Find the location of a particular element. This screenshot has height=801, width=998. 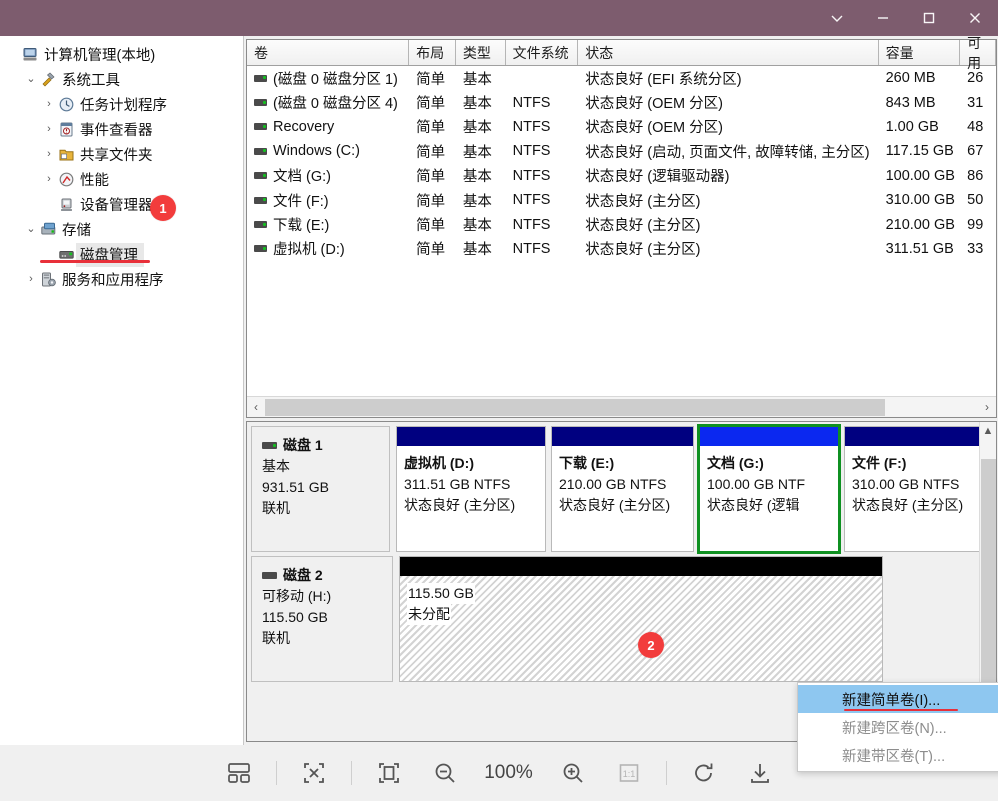

chevron-down-icon is located at coordinates (837, 18).